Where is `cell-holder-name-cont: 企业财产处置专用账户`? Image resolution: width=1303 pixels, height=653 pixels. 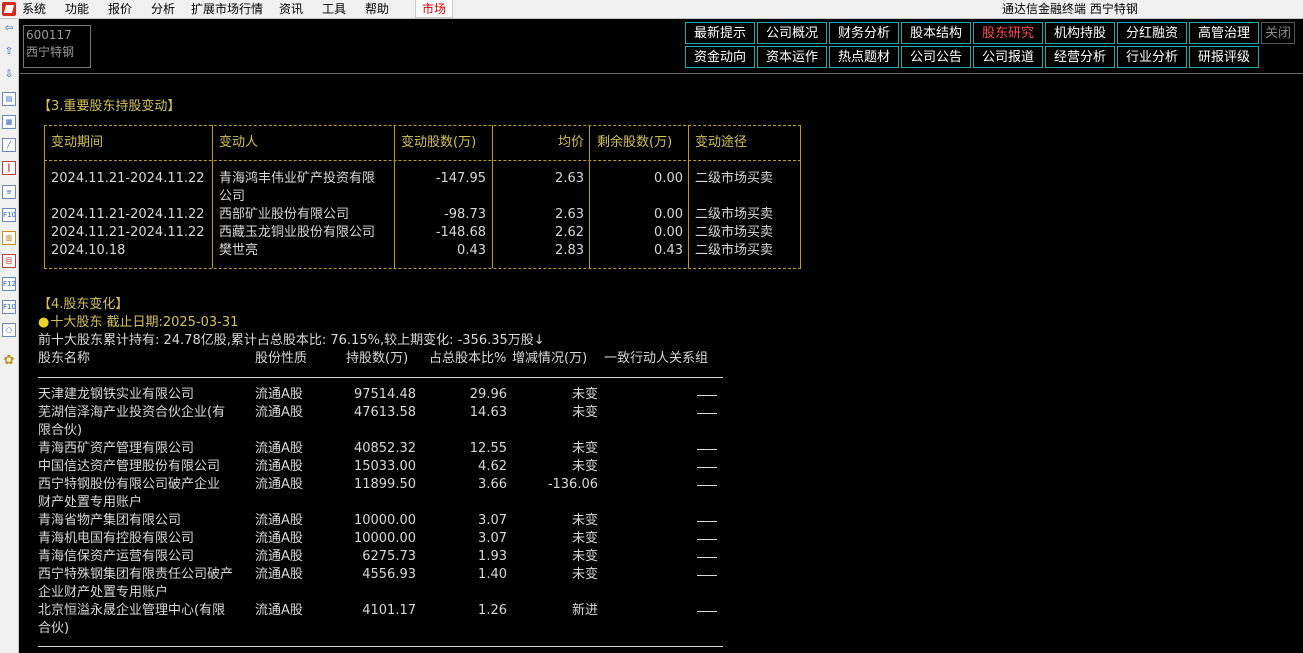
cell-holder-name-cont: 企业财产处置专用账户 is located at coordinates (103, 592).